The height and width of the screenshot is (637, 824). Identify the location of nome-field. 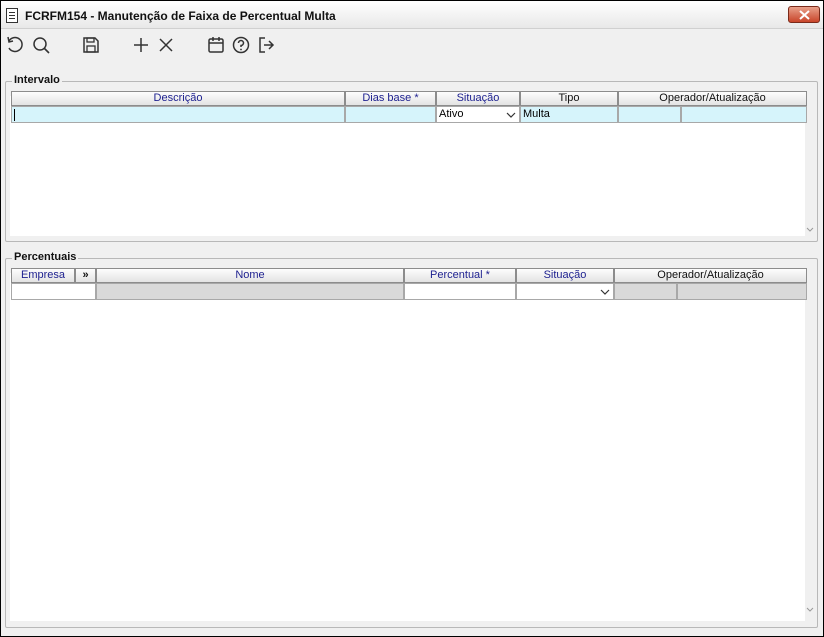
(250, 291).